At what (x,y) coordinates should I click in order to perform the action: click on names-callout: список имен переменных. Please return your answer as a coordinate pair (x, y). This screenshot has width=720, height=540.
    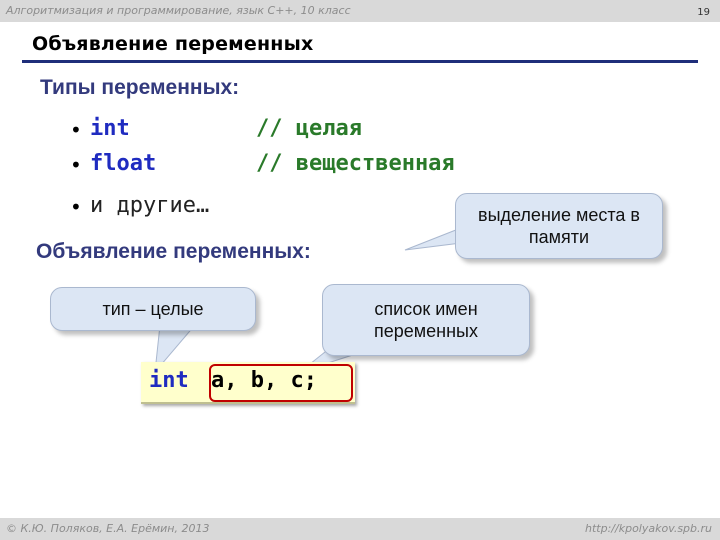
    Looking at the image, I should click on (426, 320).